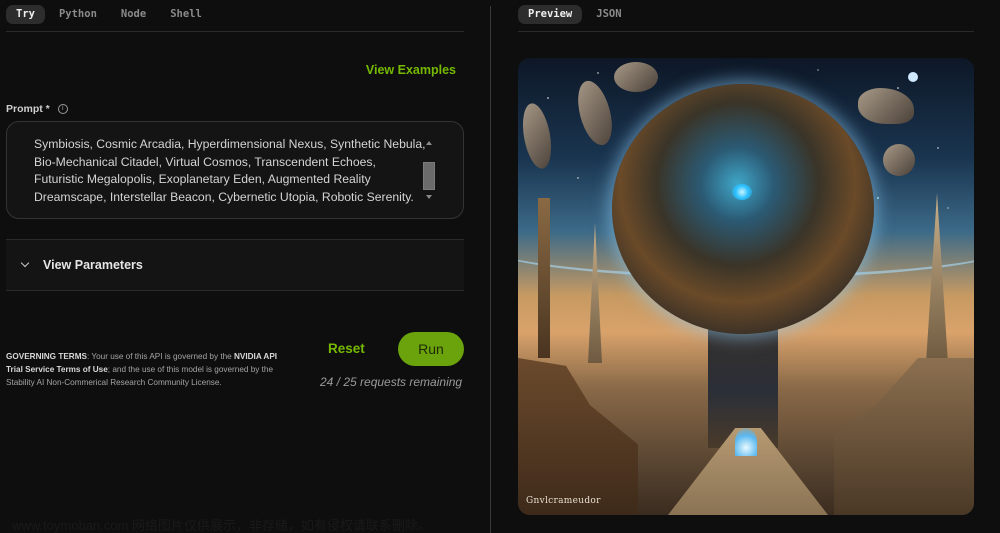 This screenshot has height=533, width=1000. What do you see at coordinates (563, 501) in the screenshot?
I see `image-signature: Gnvlcrameudor` at bounding box center [563, 501].